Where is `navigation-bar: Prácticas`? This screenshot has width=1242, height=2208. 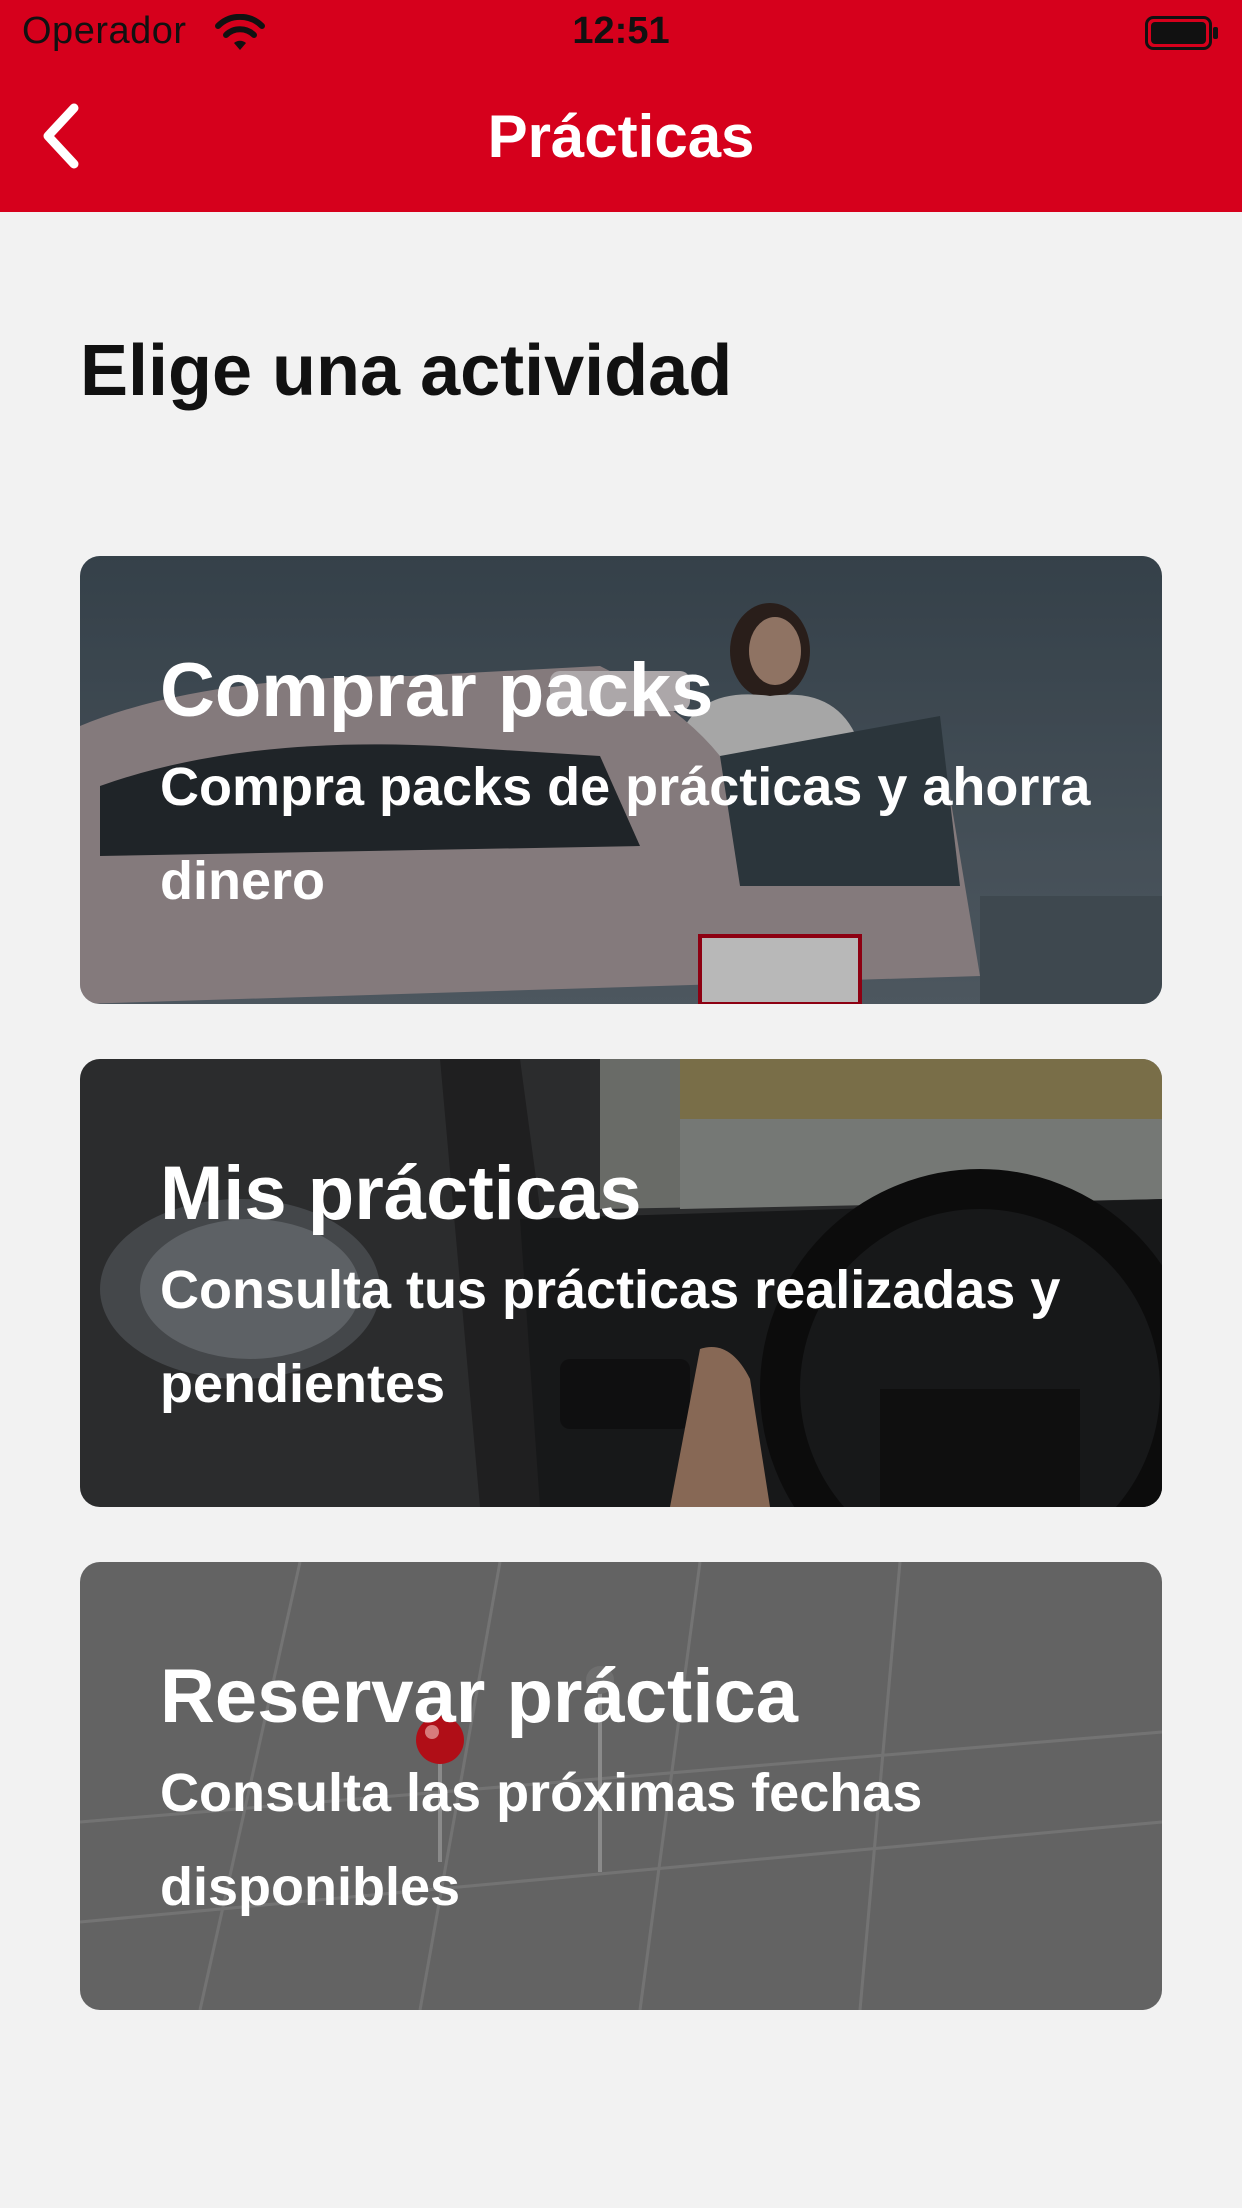
navigation-bar: Prácticas is located at coordinates (621, 139).